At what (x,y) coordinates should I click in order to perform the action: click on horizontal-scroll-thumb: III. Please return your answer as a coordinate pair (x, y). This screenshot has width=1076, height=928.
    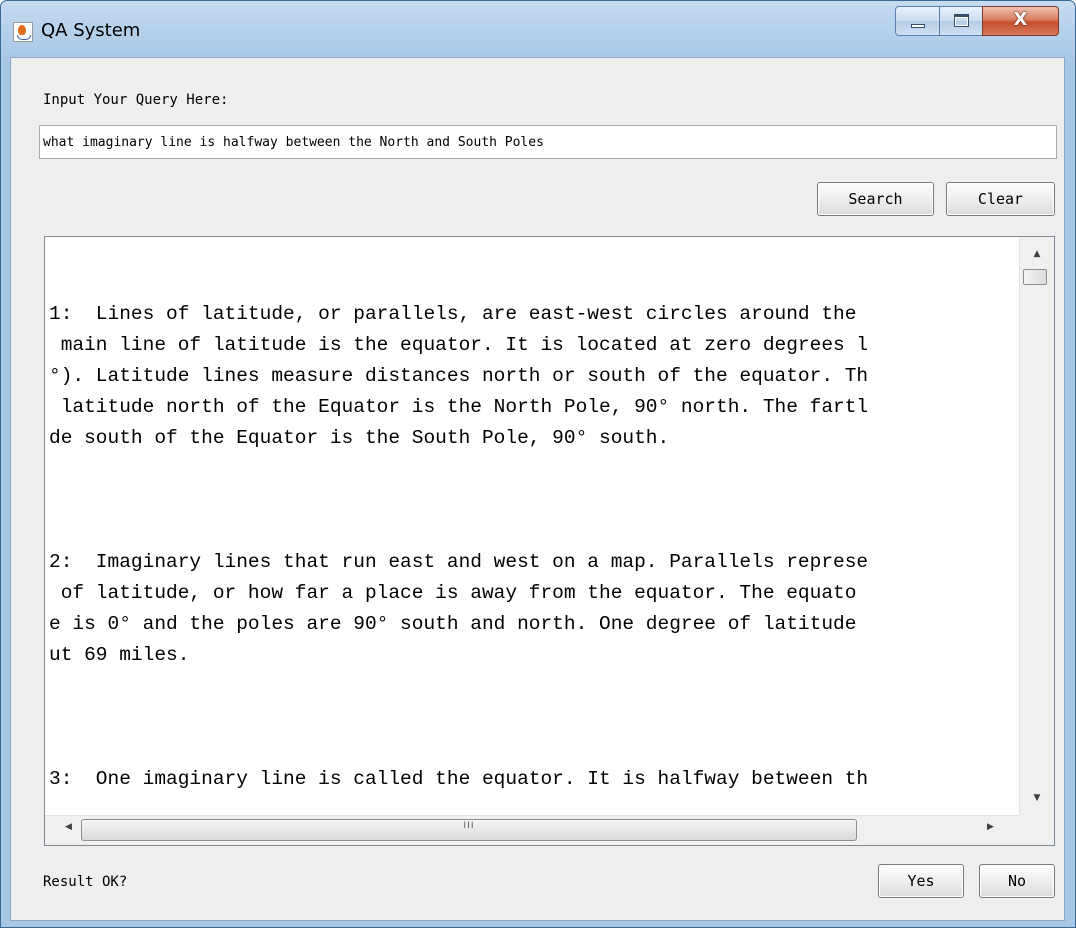
    Looking at the image, I should click on (469, 830).